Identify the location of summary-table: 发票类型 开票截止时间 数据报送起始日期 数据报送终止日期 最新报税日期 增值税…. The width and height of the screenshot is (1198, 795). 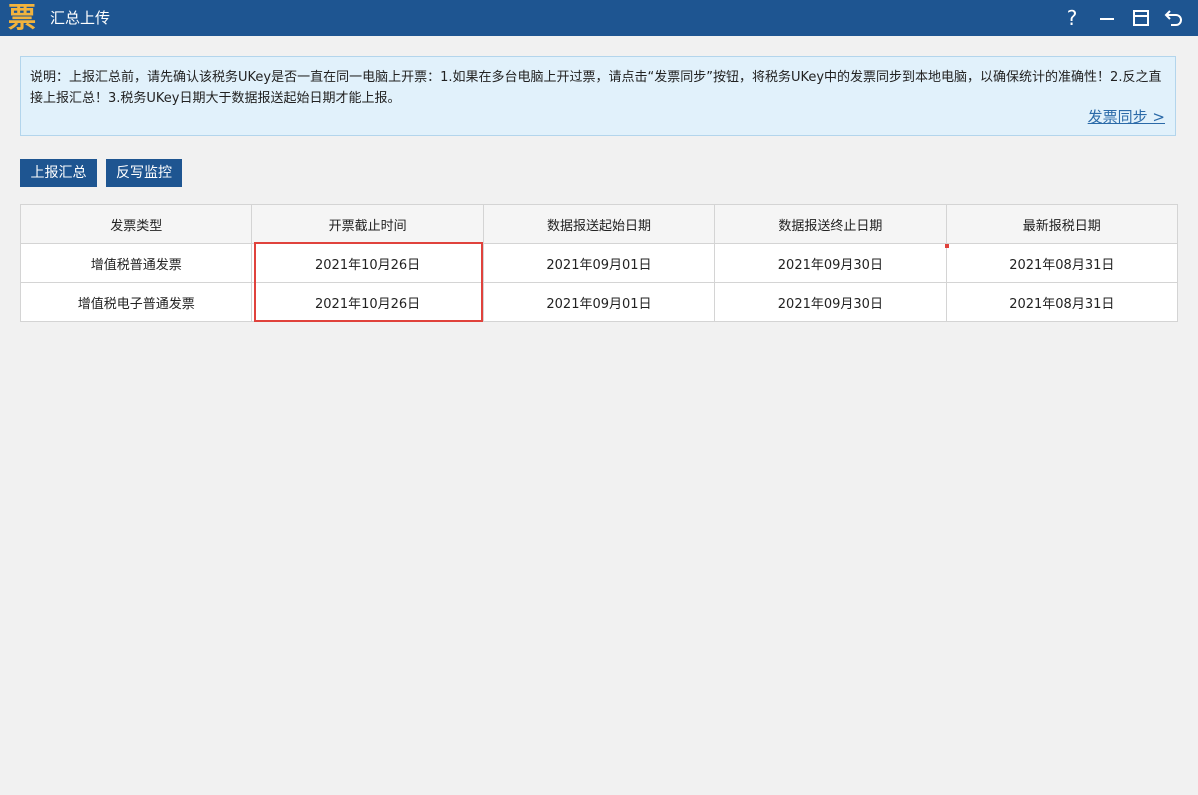
(599, 263).